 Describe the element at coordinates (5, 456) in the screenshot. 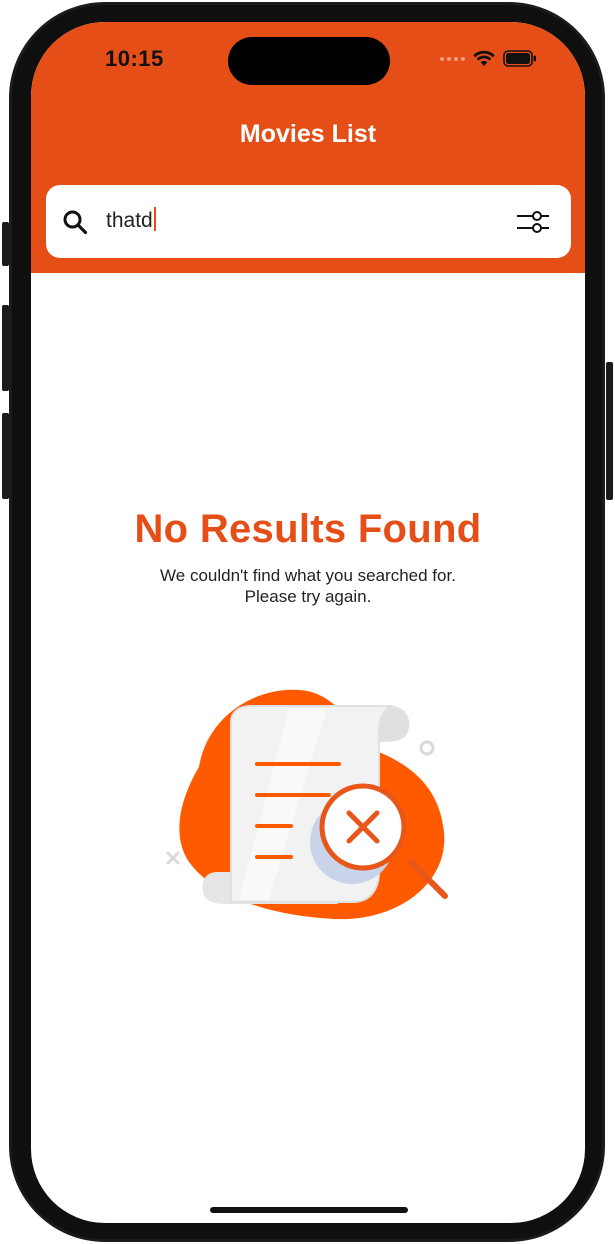

I see `volume-down-button` at that location.